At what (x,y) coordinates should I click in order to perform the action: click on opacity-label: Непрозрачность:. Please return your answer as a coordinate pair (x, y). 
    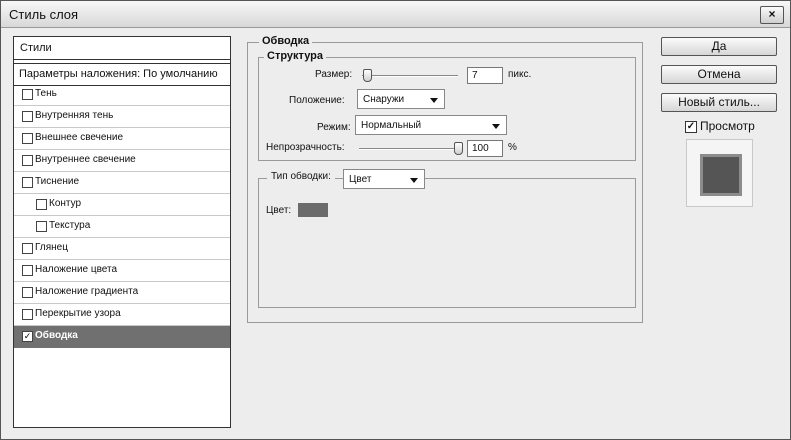
    Looking at the image, I should click on (305, 147).